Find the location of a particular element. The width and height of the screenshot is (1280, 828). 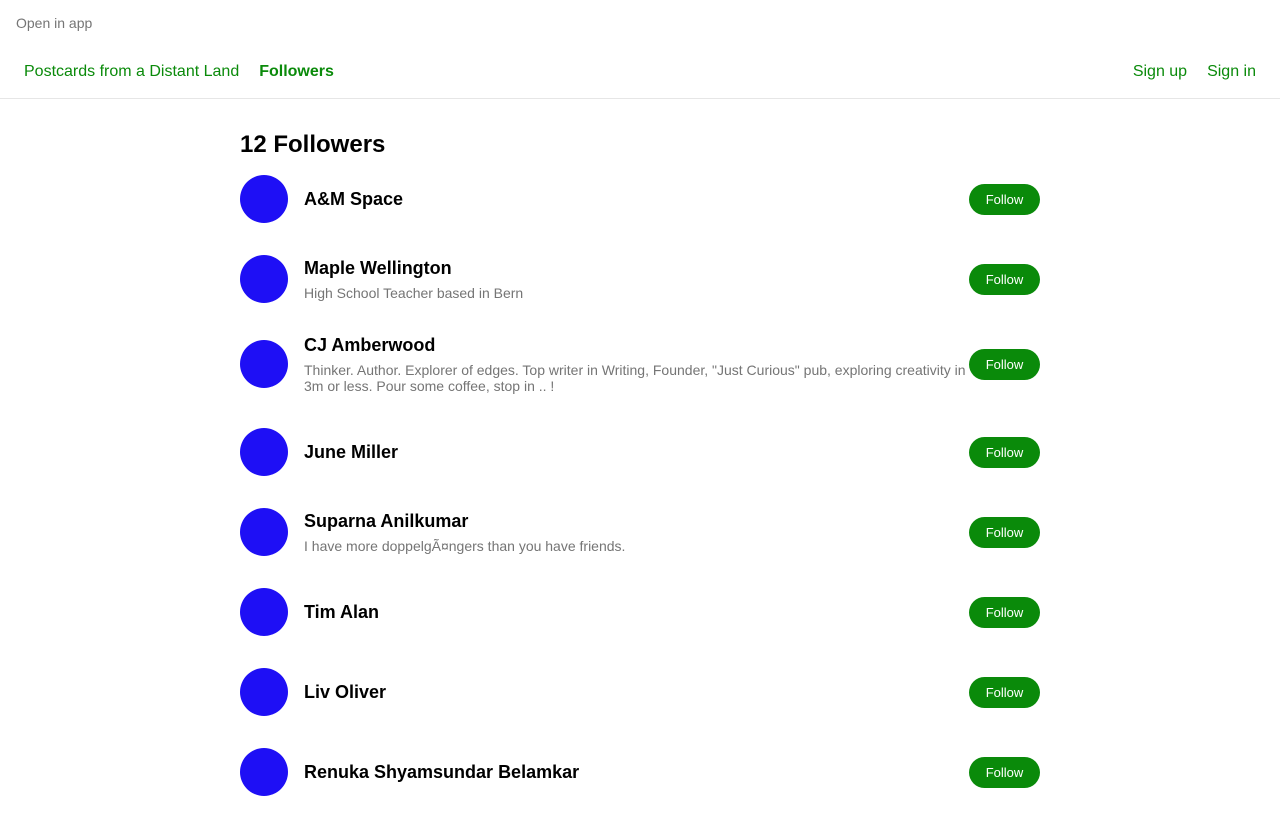

follower-row: Tim Alan Follow is located at coordinates (640, 612).